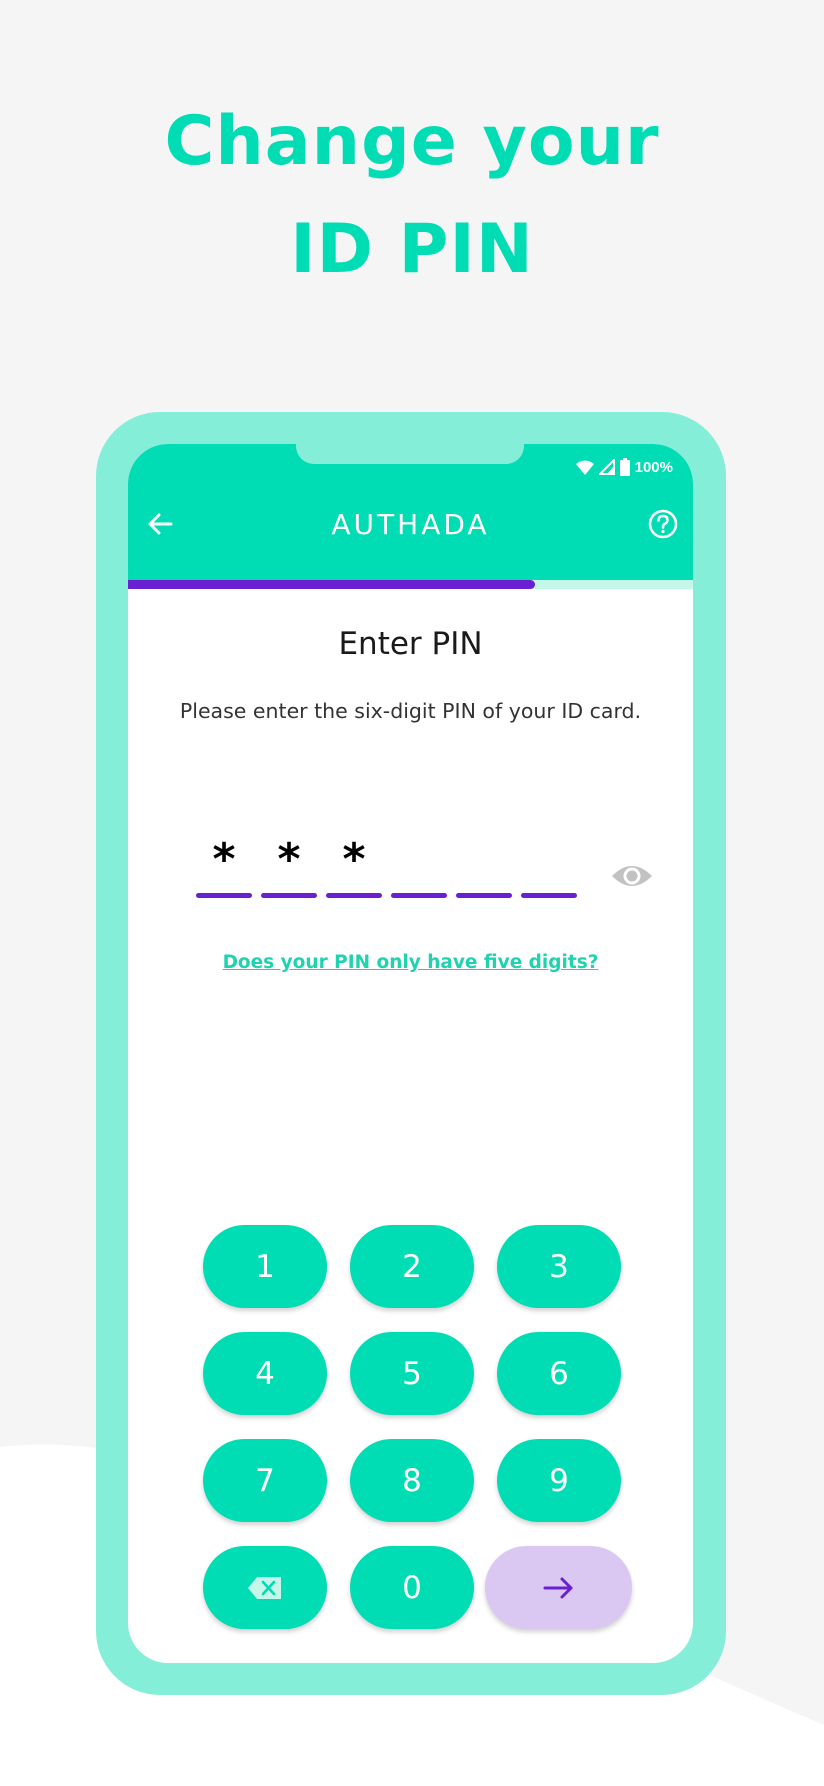 This screenshot has height=1786, width=824. I want to click on backspace-button, so click(265, 1587).